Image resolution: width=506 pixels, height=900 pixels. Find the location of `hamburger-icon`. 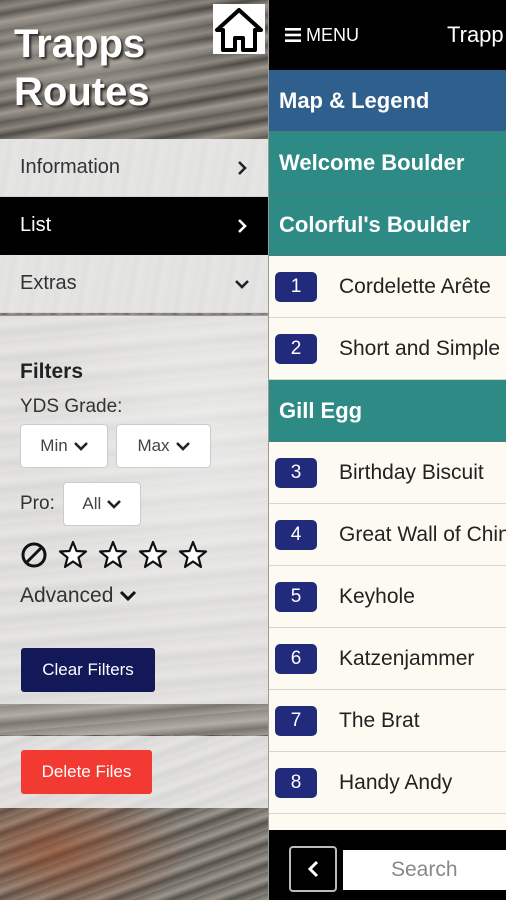

hamburger-icon is located at coordinates (293, 35).